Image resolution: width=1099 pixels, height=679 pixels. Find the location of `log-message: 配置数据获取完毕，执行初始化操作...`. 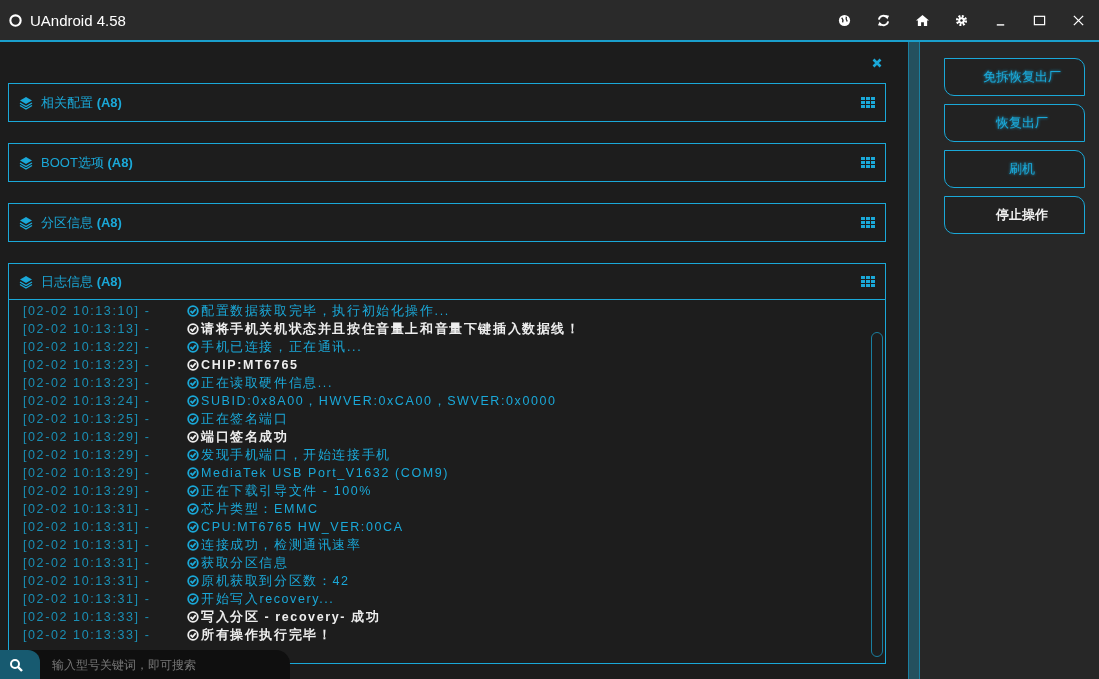

log-message: 配置数据获取完毕，执行初始化操作... is located at coordinates (325, 311).